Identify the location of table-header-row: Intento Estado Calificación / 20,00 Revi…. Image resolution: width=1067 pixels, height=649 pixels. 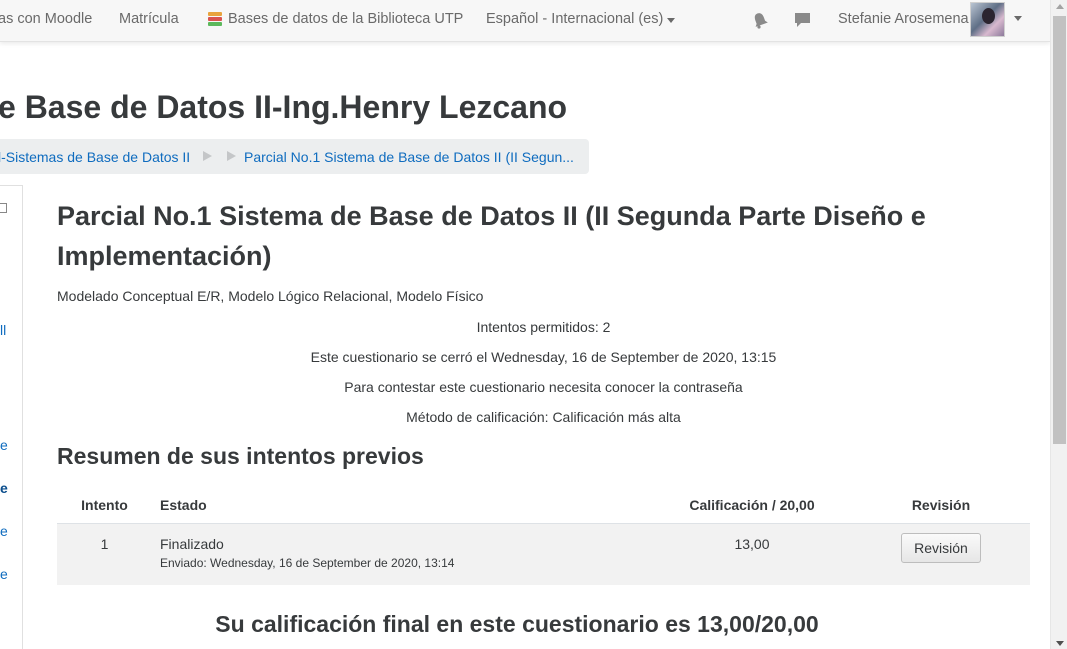
(543, 505).